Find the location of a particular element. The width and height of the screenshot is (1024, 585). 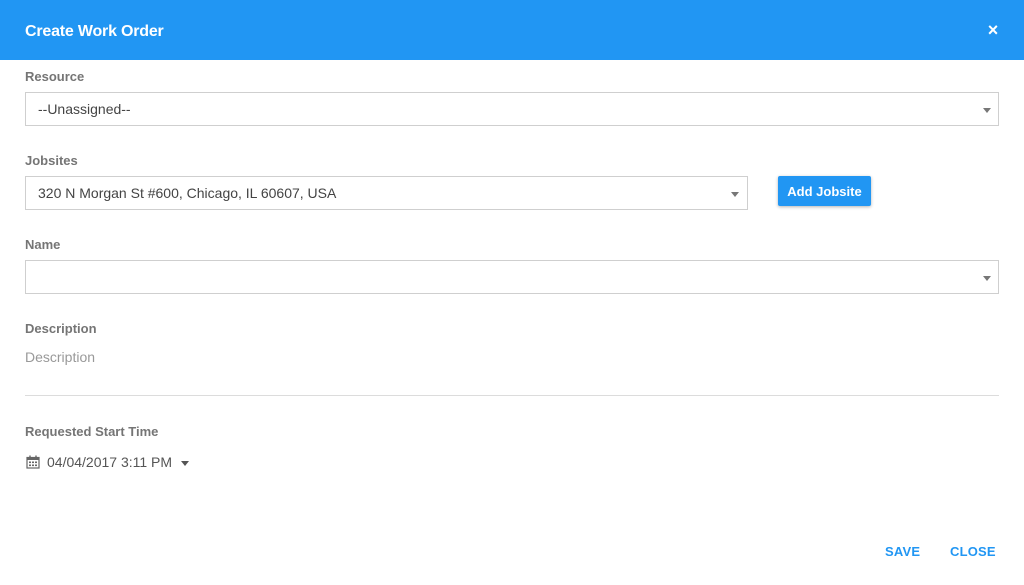

save-button: SAVE is located at coordinates (902, 551).